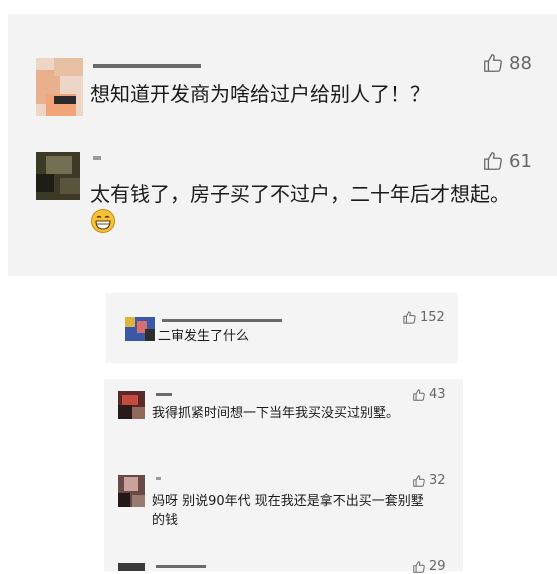  I want to click on comment-text: 想知道开发商为啥给过户给别人了！？, so click(260, 94).